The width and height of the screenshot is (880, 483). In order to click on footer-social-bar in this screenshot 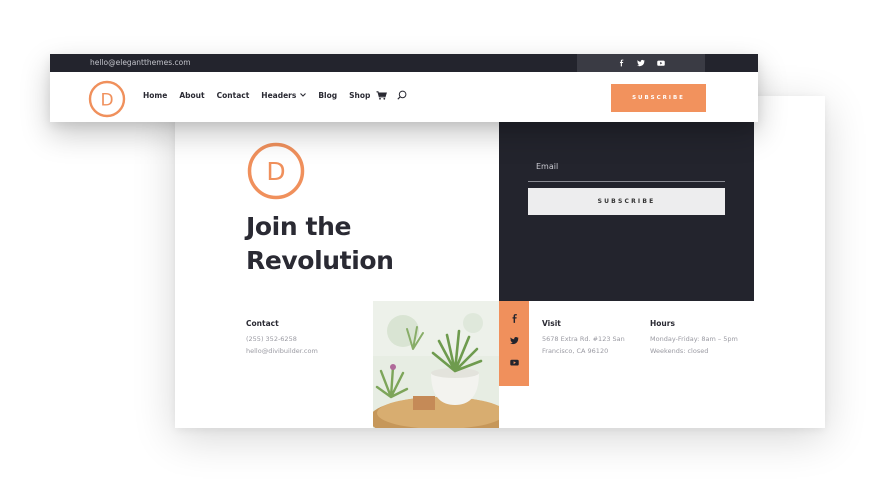, I will do `click(514, 343)`.